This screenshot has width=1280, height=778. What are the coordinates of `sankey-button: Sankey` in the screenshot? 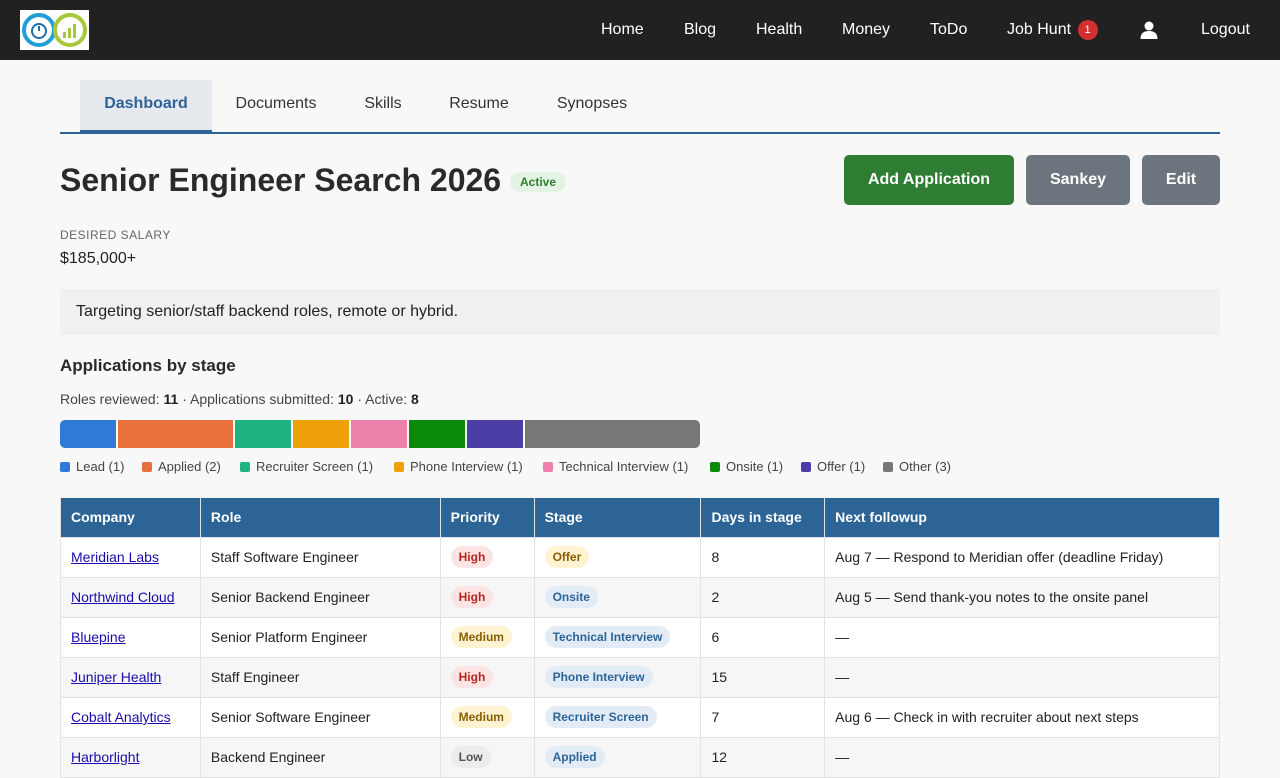 It's located at (1078, 180).